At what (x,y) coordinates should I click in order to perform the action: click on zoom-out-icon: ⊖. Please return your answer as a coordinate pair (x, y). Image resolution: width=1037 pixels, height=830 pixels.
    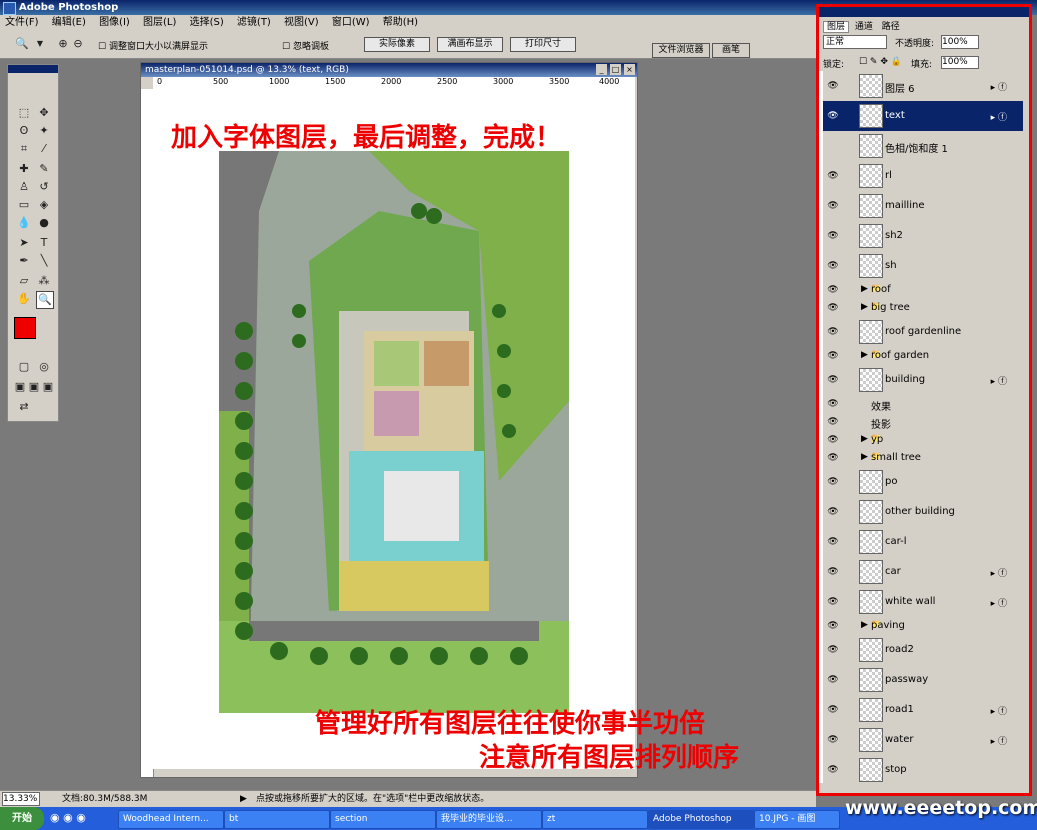
    Looking at the image, I should click on (78, 44).